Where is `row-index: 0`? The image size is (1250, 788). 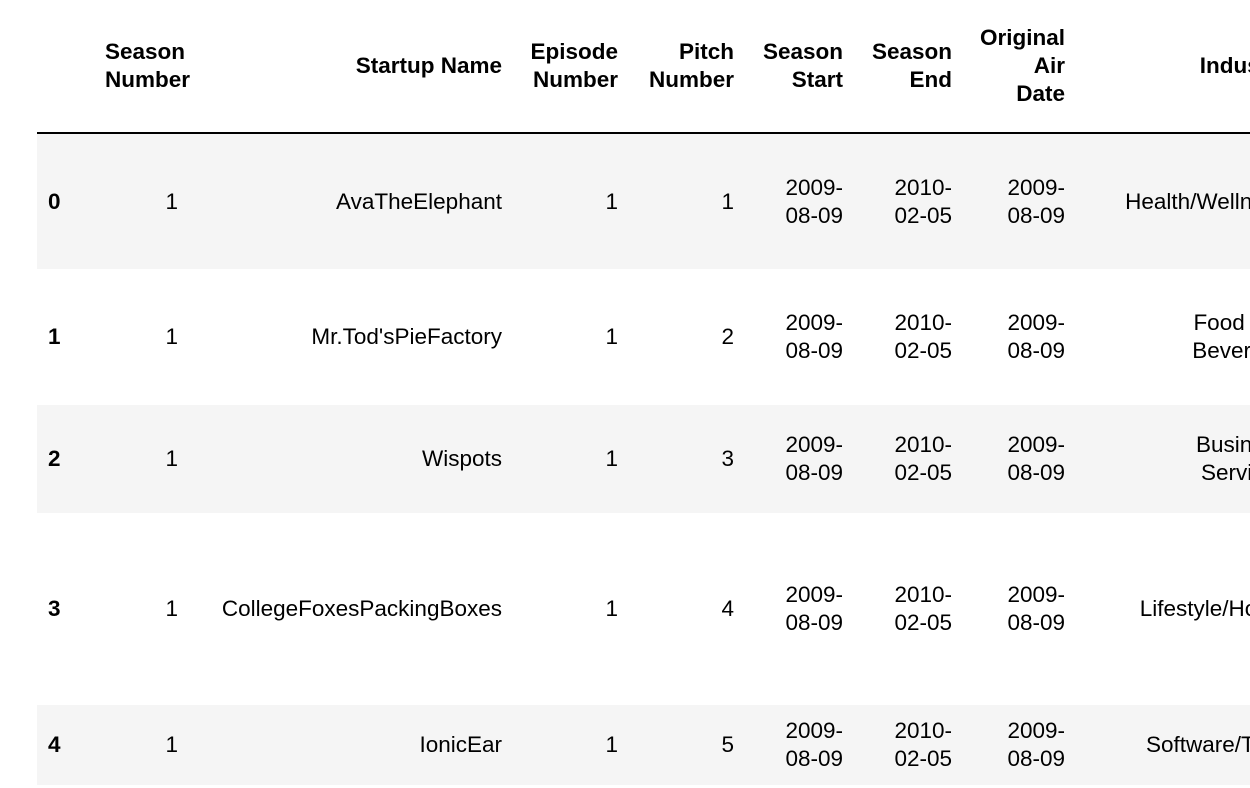
row-index: 0 is located at coordinates (54, 201).